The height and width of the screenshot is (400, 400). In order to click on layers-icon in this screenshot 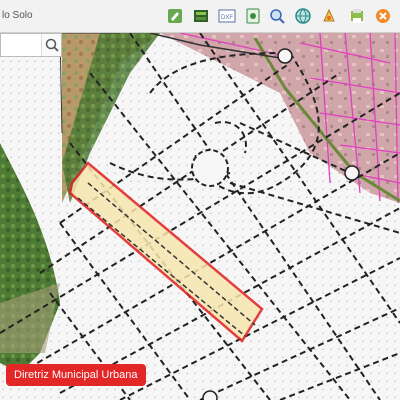, I will do `click(201, 16)`.